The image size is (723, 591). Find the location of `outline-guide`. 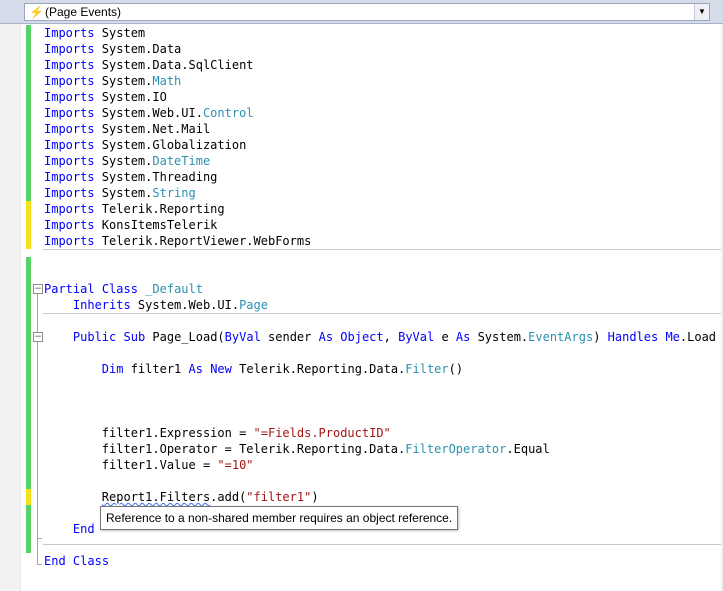

outline-guide is located at coordinates (37, 440).